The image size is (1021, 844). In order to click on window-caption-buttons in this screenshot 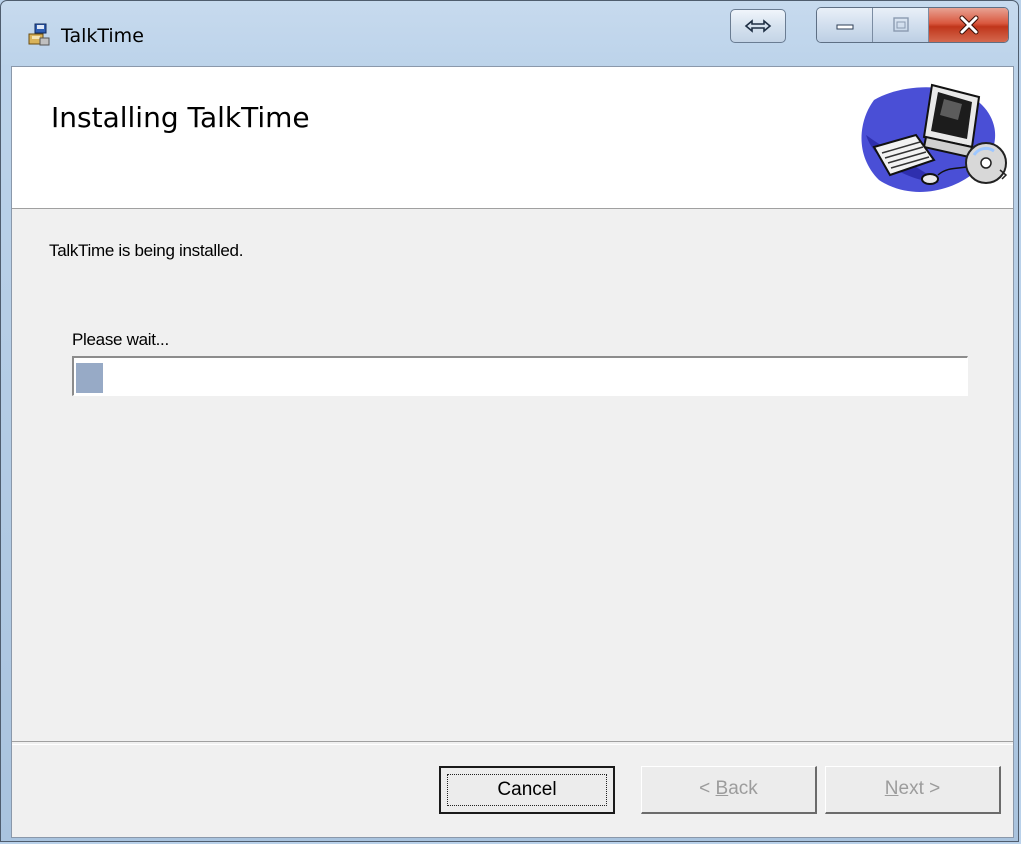, I will do `click(912, 25)`.